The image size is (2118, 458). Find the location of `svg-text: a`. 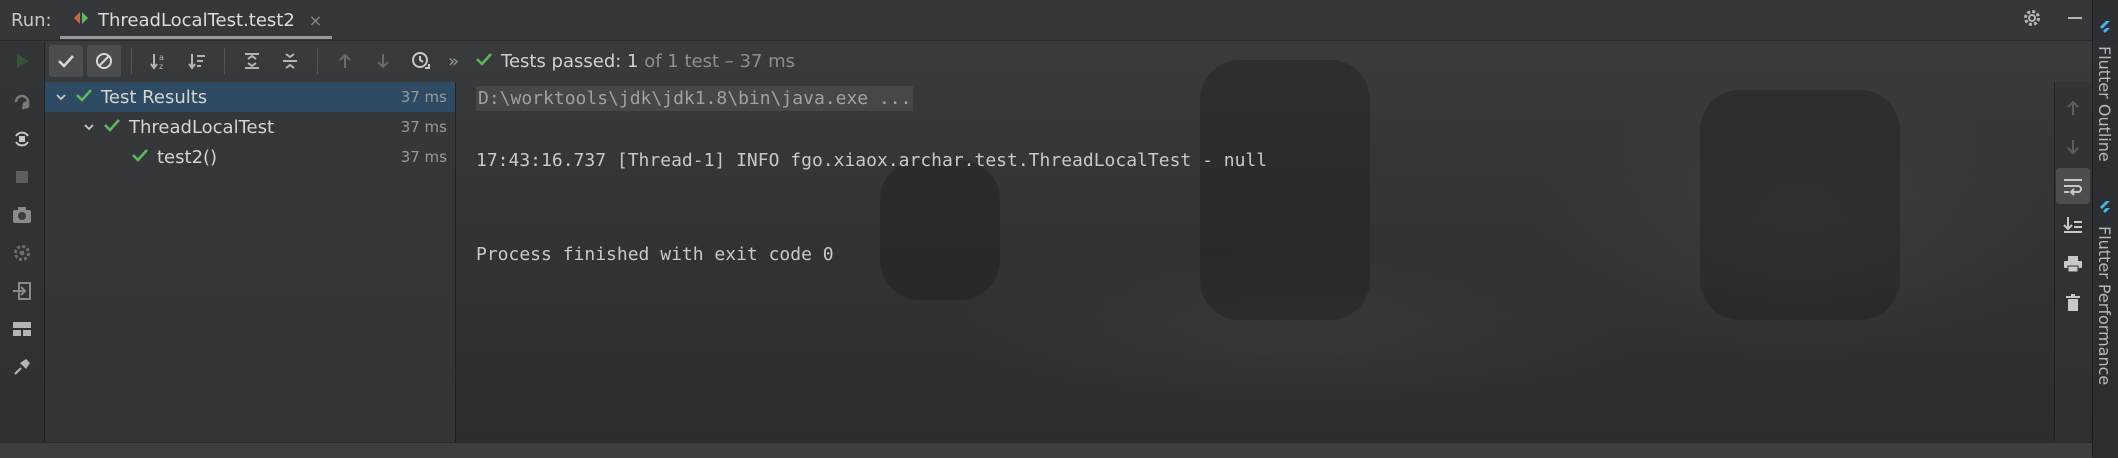

svg-text: a is located at coordinates (161, 57).